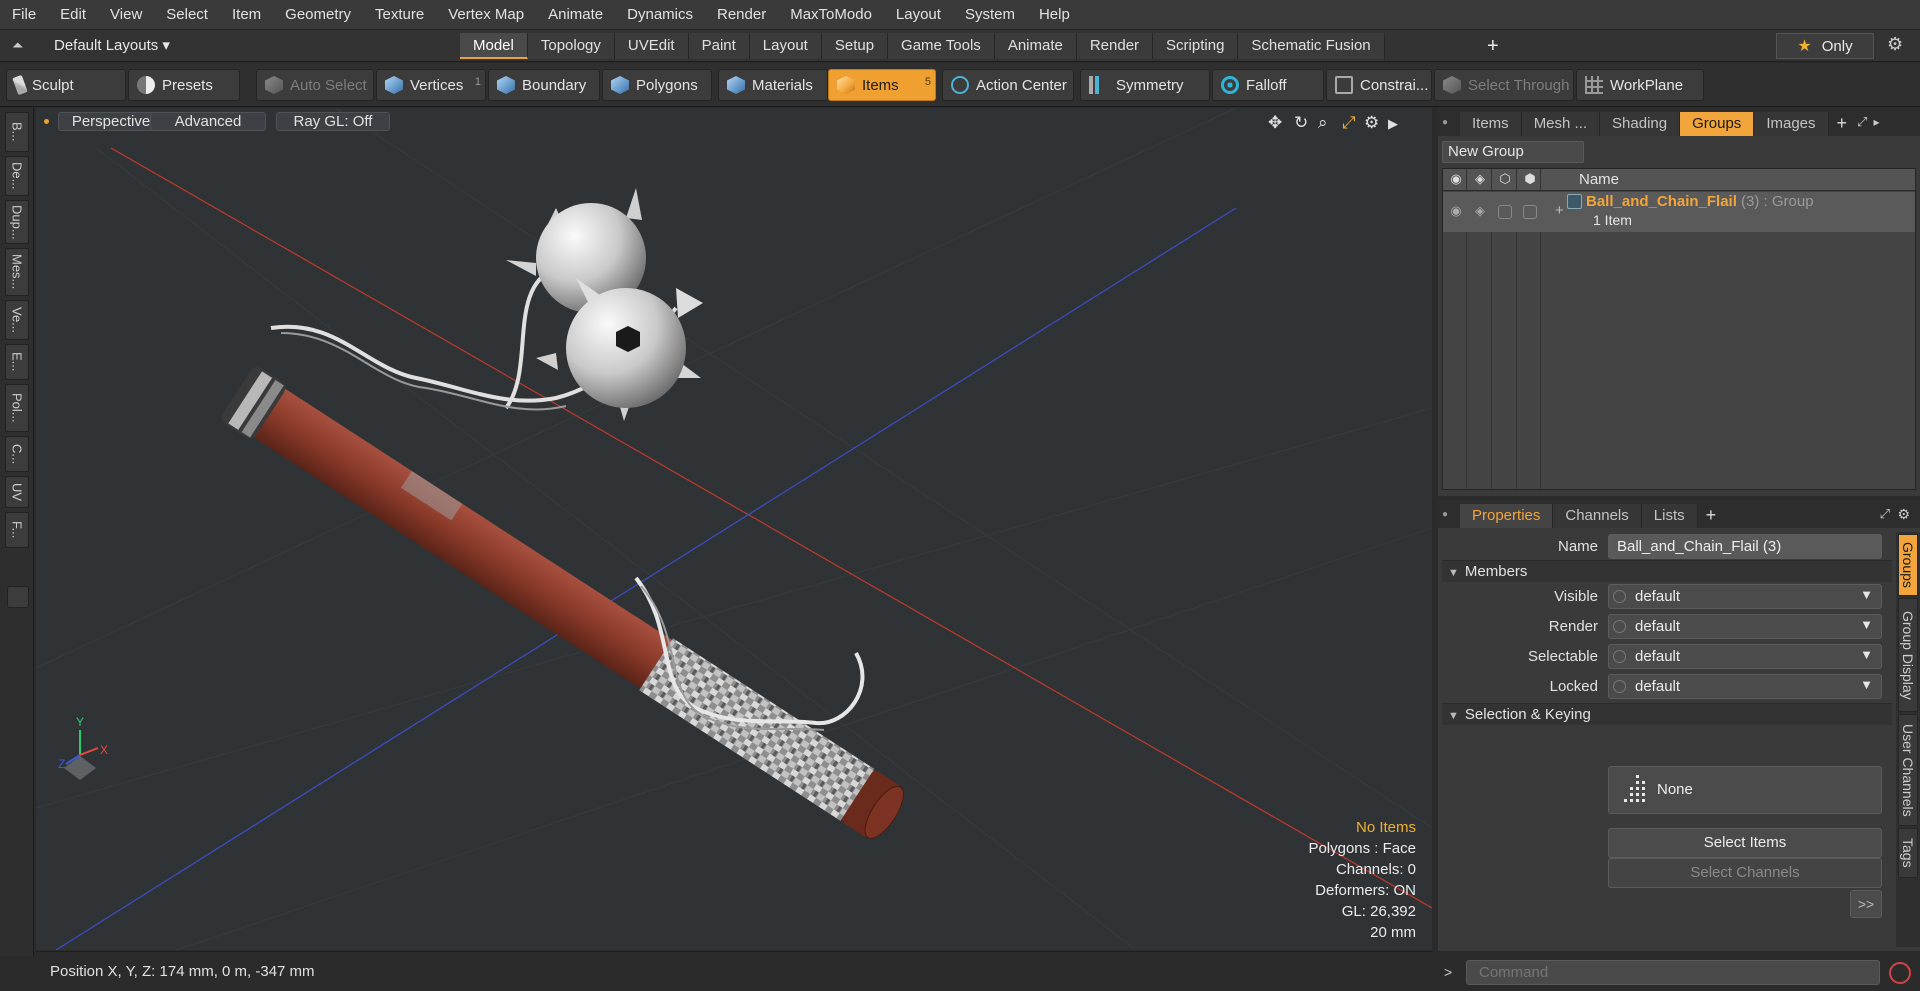 Image resolution: width=1920 pixels, height=991 pixels. Describe the element at coordinates (1895, 44) in the screenshot. I see `gear-icon: ⚙` at that location.